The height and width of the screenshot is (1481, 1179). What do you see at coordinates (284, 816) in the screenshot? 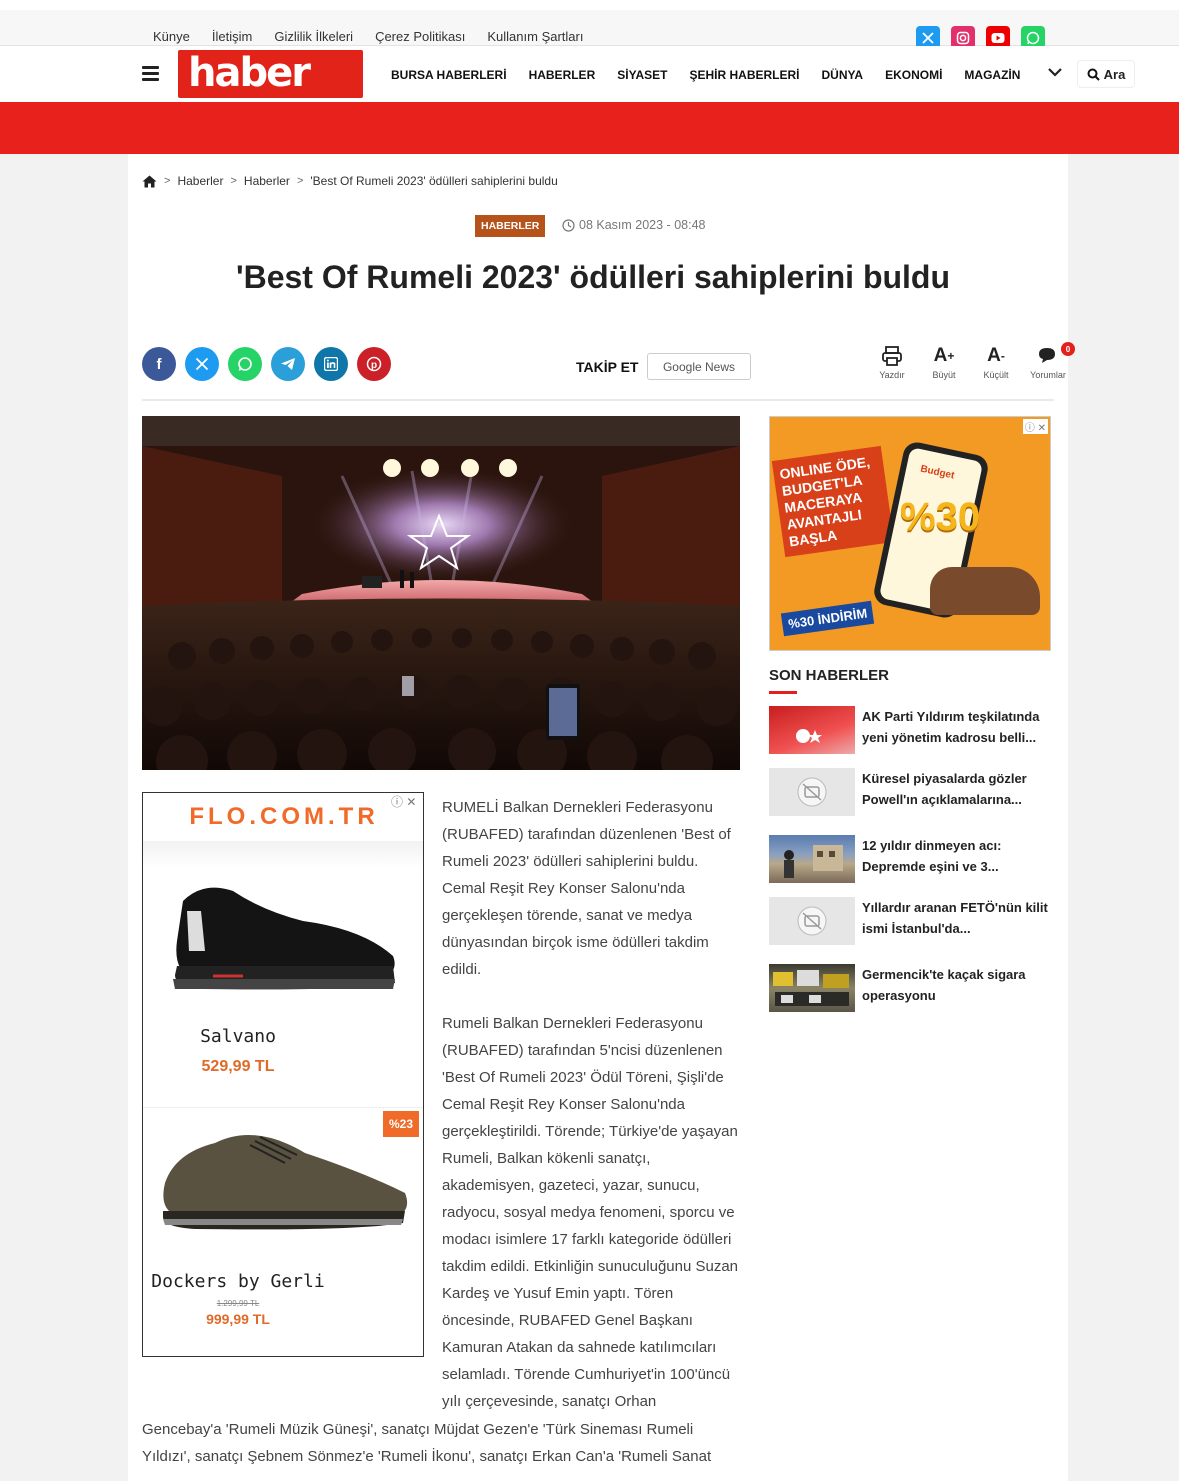
I see `ad-brand: FLO.COM.TR` at bounding box center [284, 816].